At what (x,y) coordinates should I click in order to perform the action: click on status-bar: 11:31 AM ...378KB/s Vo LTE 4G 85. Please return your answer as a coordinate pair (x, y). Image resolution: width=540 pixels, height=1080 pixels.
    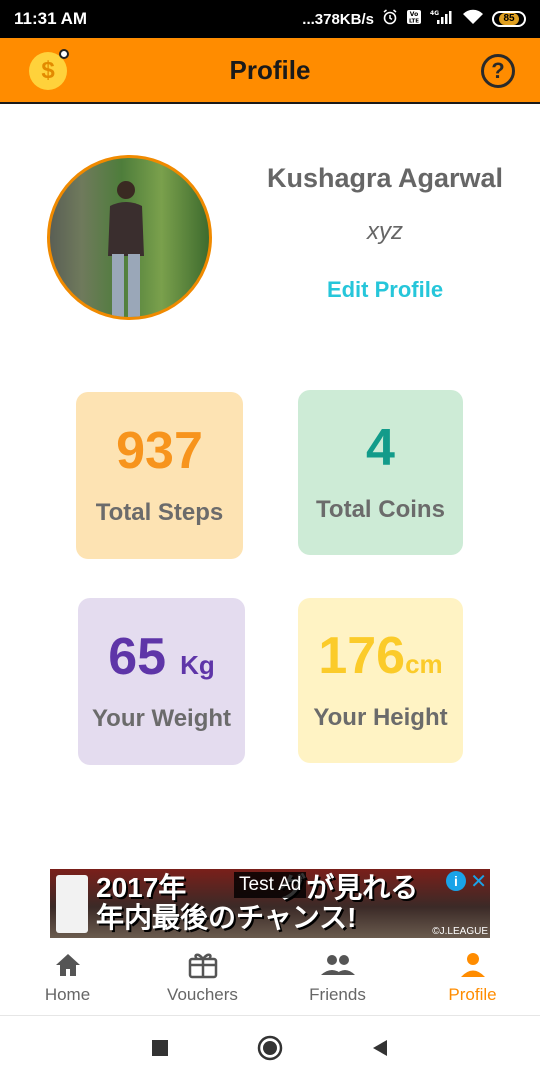
    Looking at the image, I should click on (270, 19).